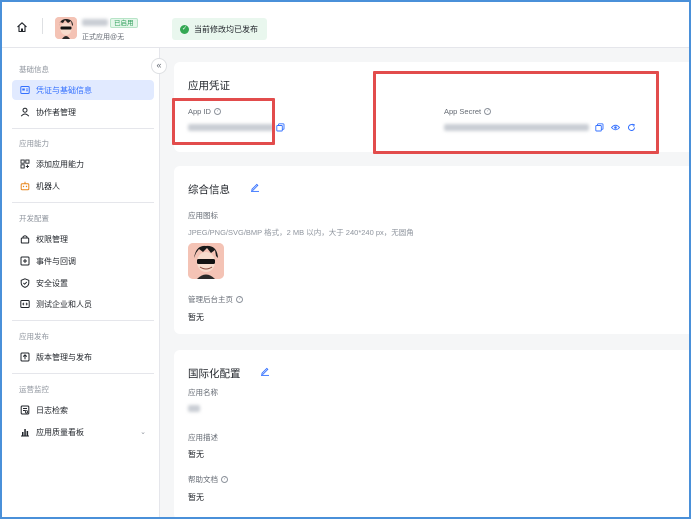 The image size is (691, 519). I want to click on collapse-sidebar-icon: «, so click(159, 66).